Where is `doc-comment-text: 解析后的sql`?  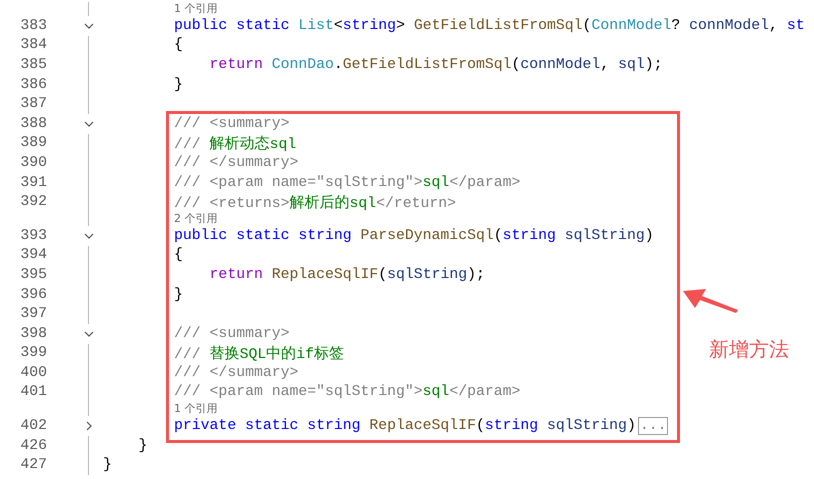
doc-comment-text: 解析后的sql is located at coordinates (332, 204).